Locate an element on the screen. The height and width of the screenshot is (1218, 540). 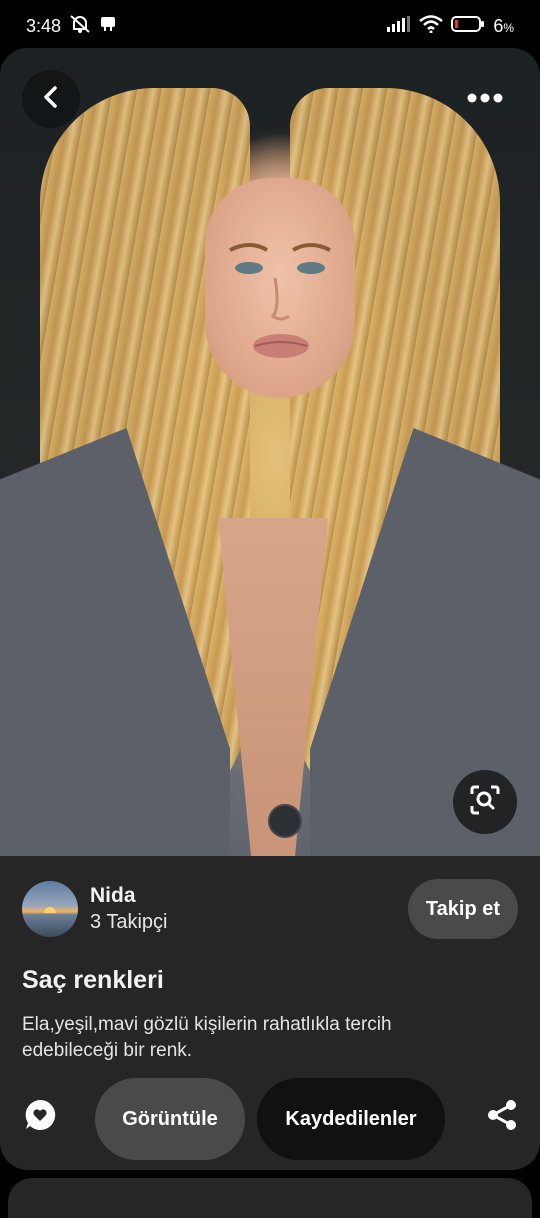
related-pins-card is located at coordinates (270, 1198).